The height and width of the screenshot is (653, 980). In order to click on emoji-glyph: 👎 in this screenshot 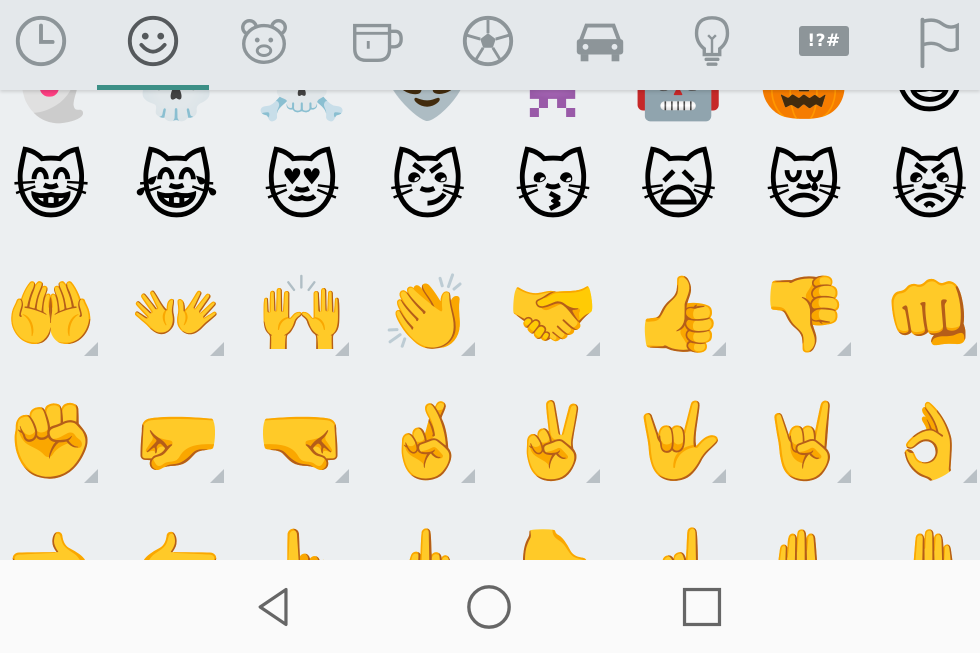, I will do `click(804, 313)`.